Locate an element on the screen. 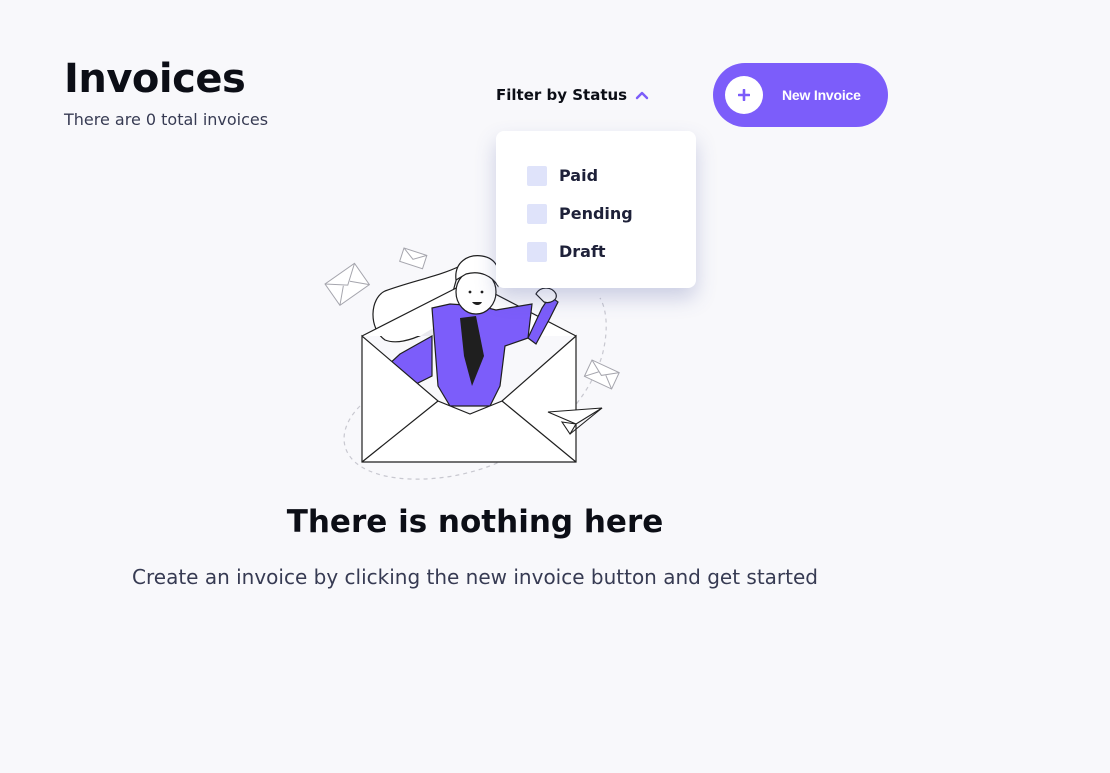  page-title: Invoices is located at coordinates (155, 79).